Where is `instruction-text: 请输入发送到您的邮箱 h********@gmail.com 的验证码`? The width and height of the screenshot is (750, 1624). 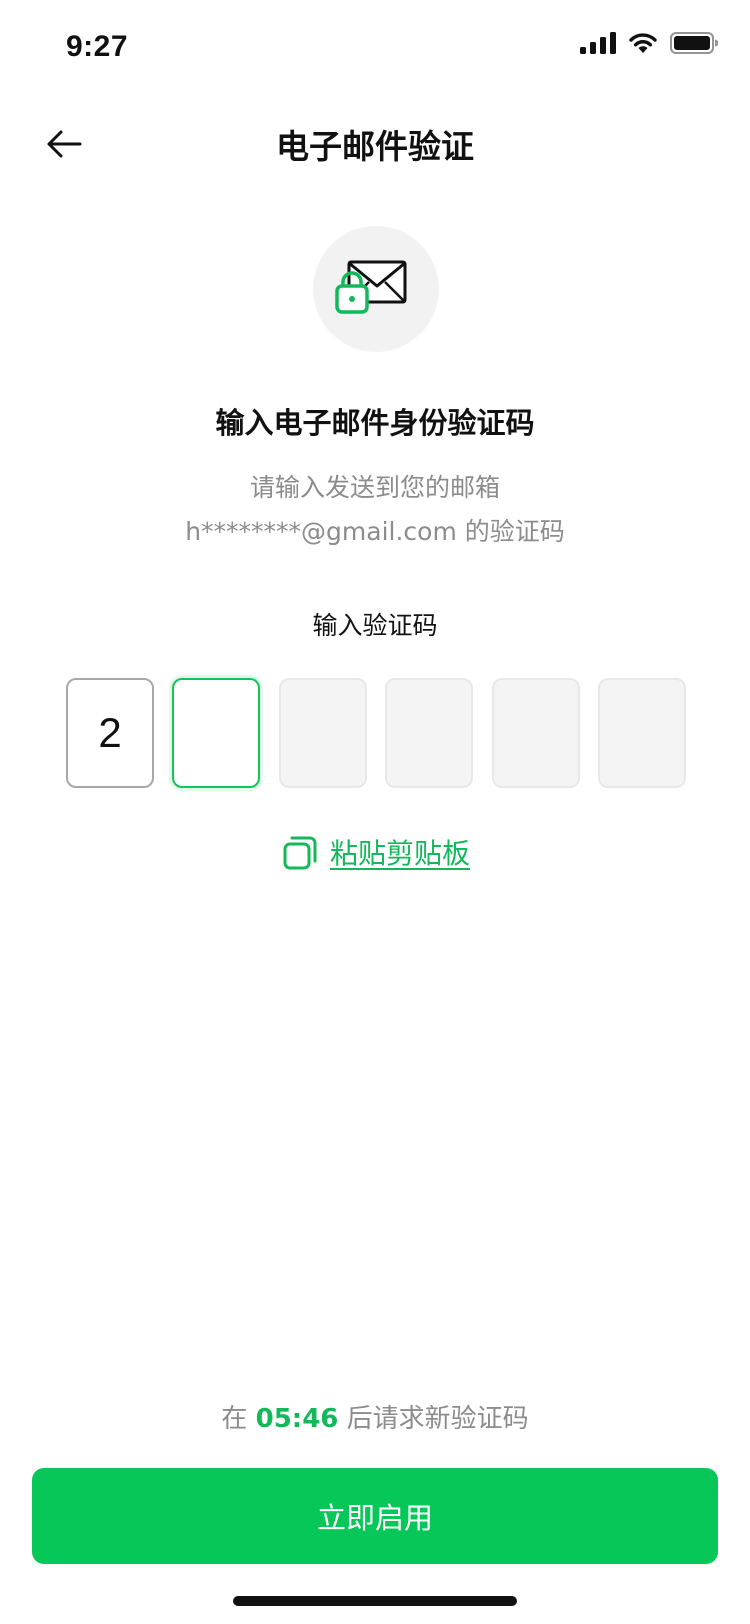
instruction-text: 请输入发送到您的邮箱 h********@gmail.com 的验证码 is located at coordinates (375, 510).